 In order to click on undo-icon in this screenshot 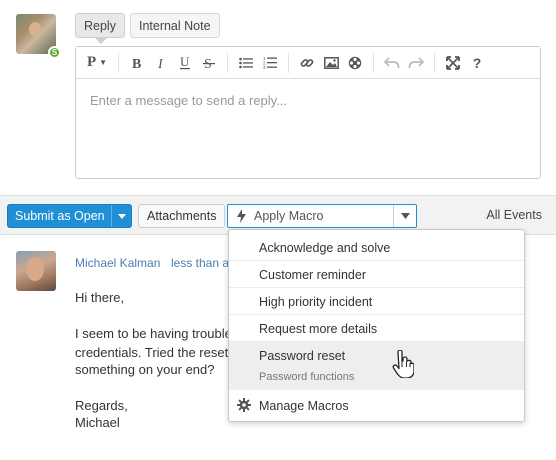, I will do `click(392, 62)`.